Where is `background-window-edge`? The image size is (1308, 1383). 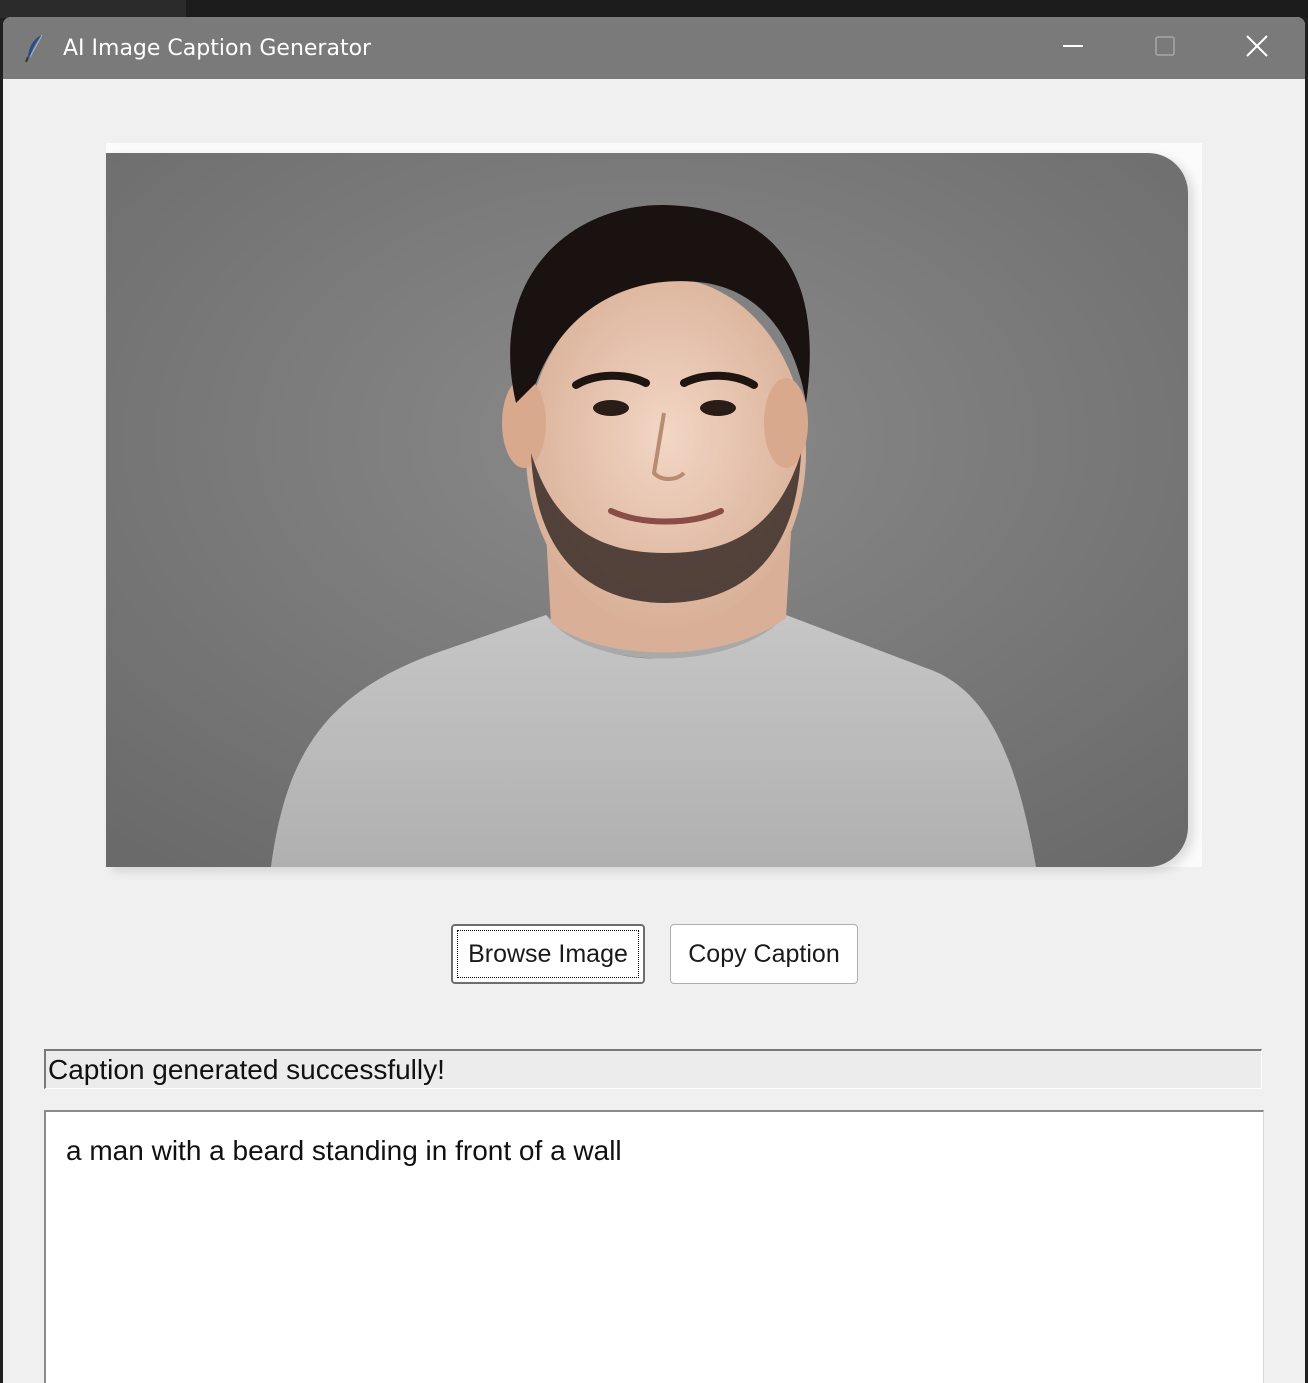
background-window-edge is located at coordinates (93, 9).